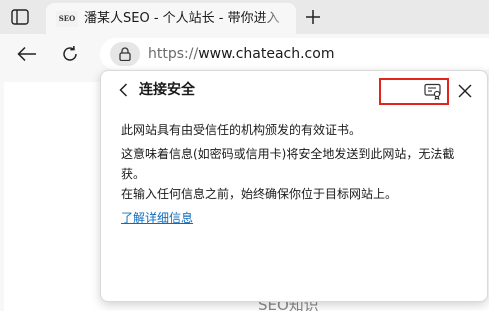 The width and height of the screenshot is (489, 311). Describe the element at coordinates (157, 218) in the screenshot. I see `learn-more-link: 了解详细信息` at that location.